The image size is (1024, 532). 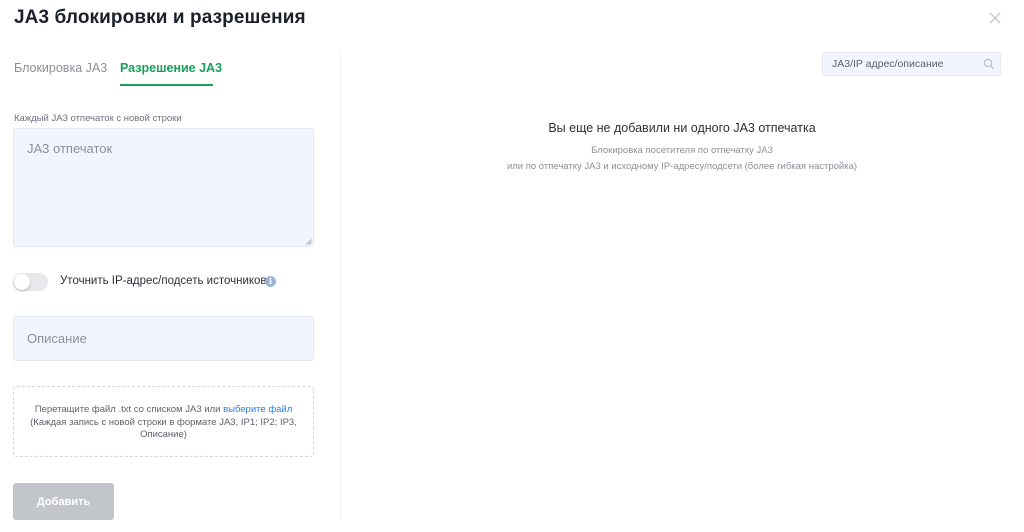 I want to click on specify-ip-toggle-label: Уточнить IP-адрес/подсеть источников, so click(x=163, y=281).